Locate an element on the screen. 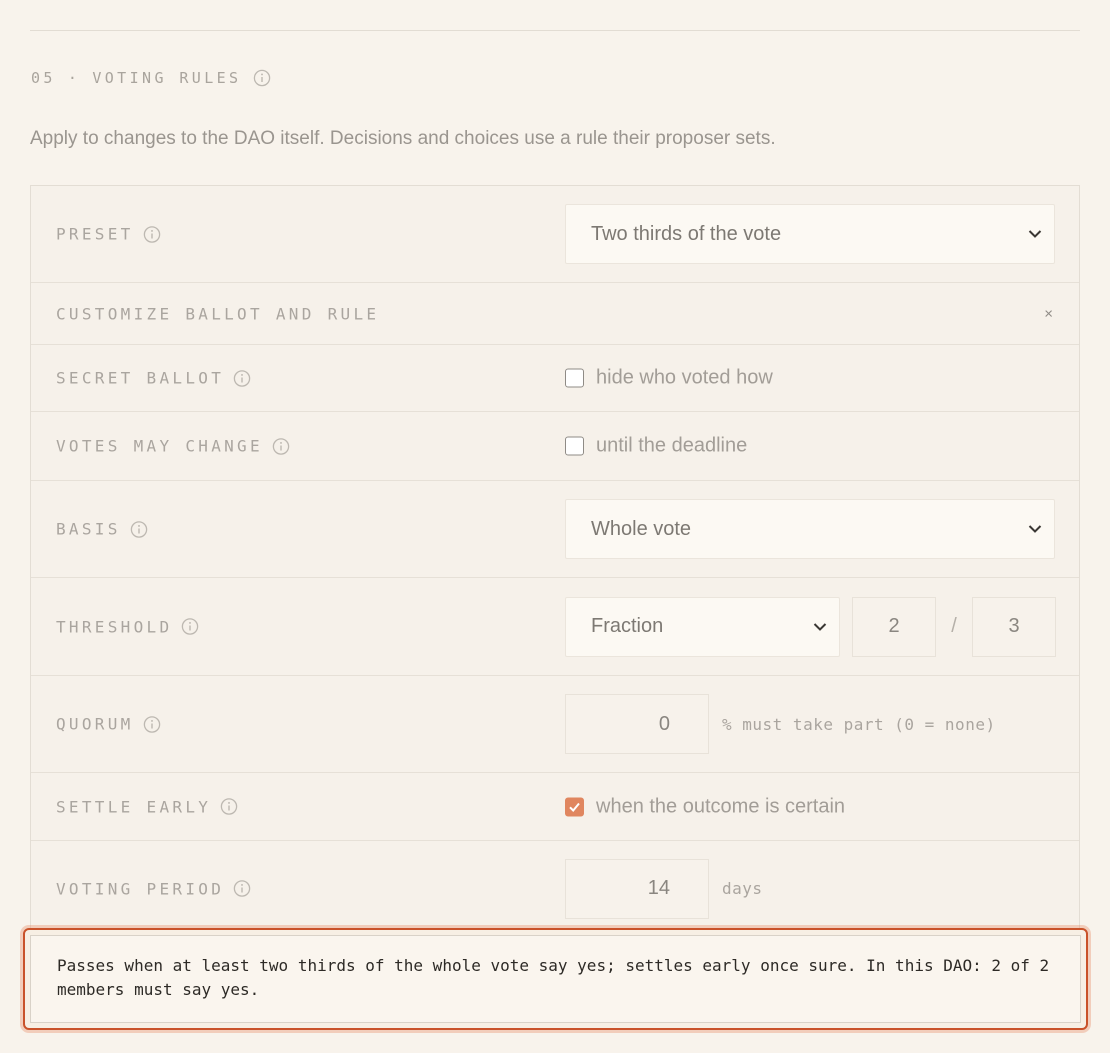  basis-label: BASIS is located at coordinates (102, 529).